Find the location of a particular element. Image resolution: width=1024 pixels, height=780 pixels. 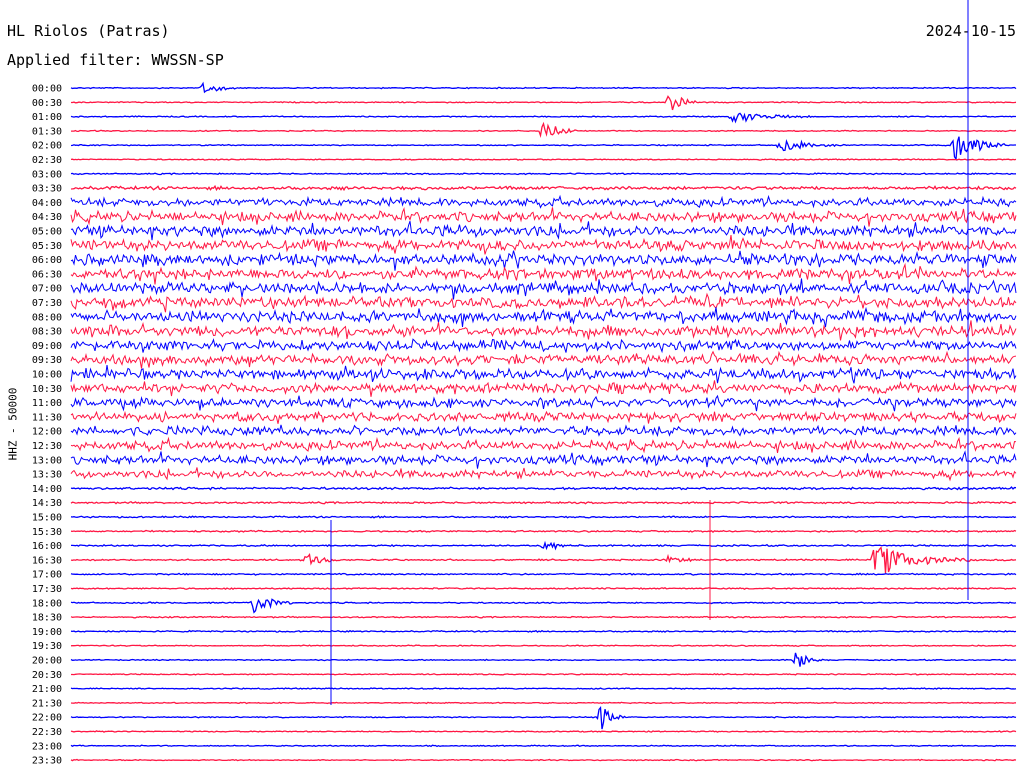

row-time-label: 23:30 is located at coordinates (47, 761).